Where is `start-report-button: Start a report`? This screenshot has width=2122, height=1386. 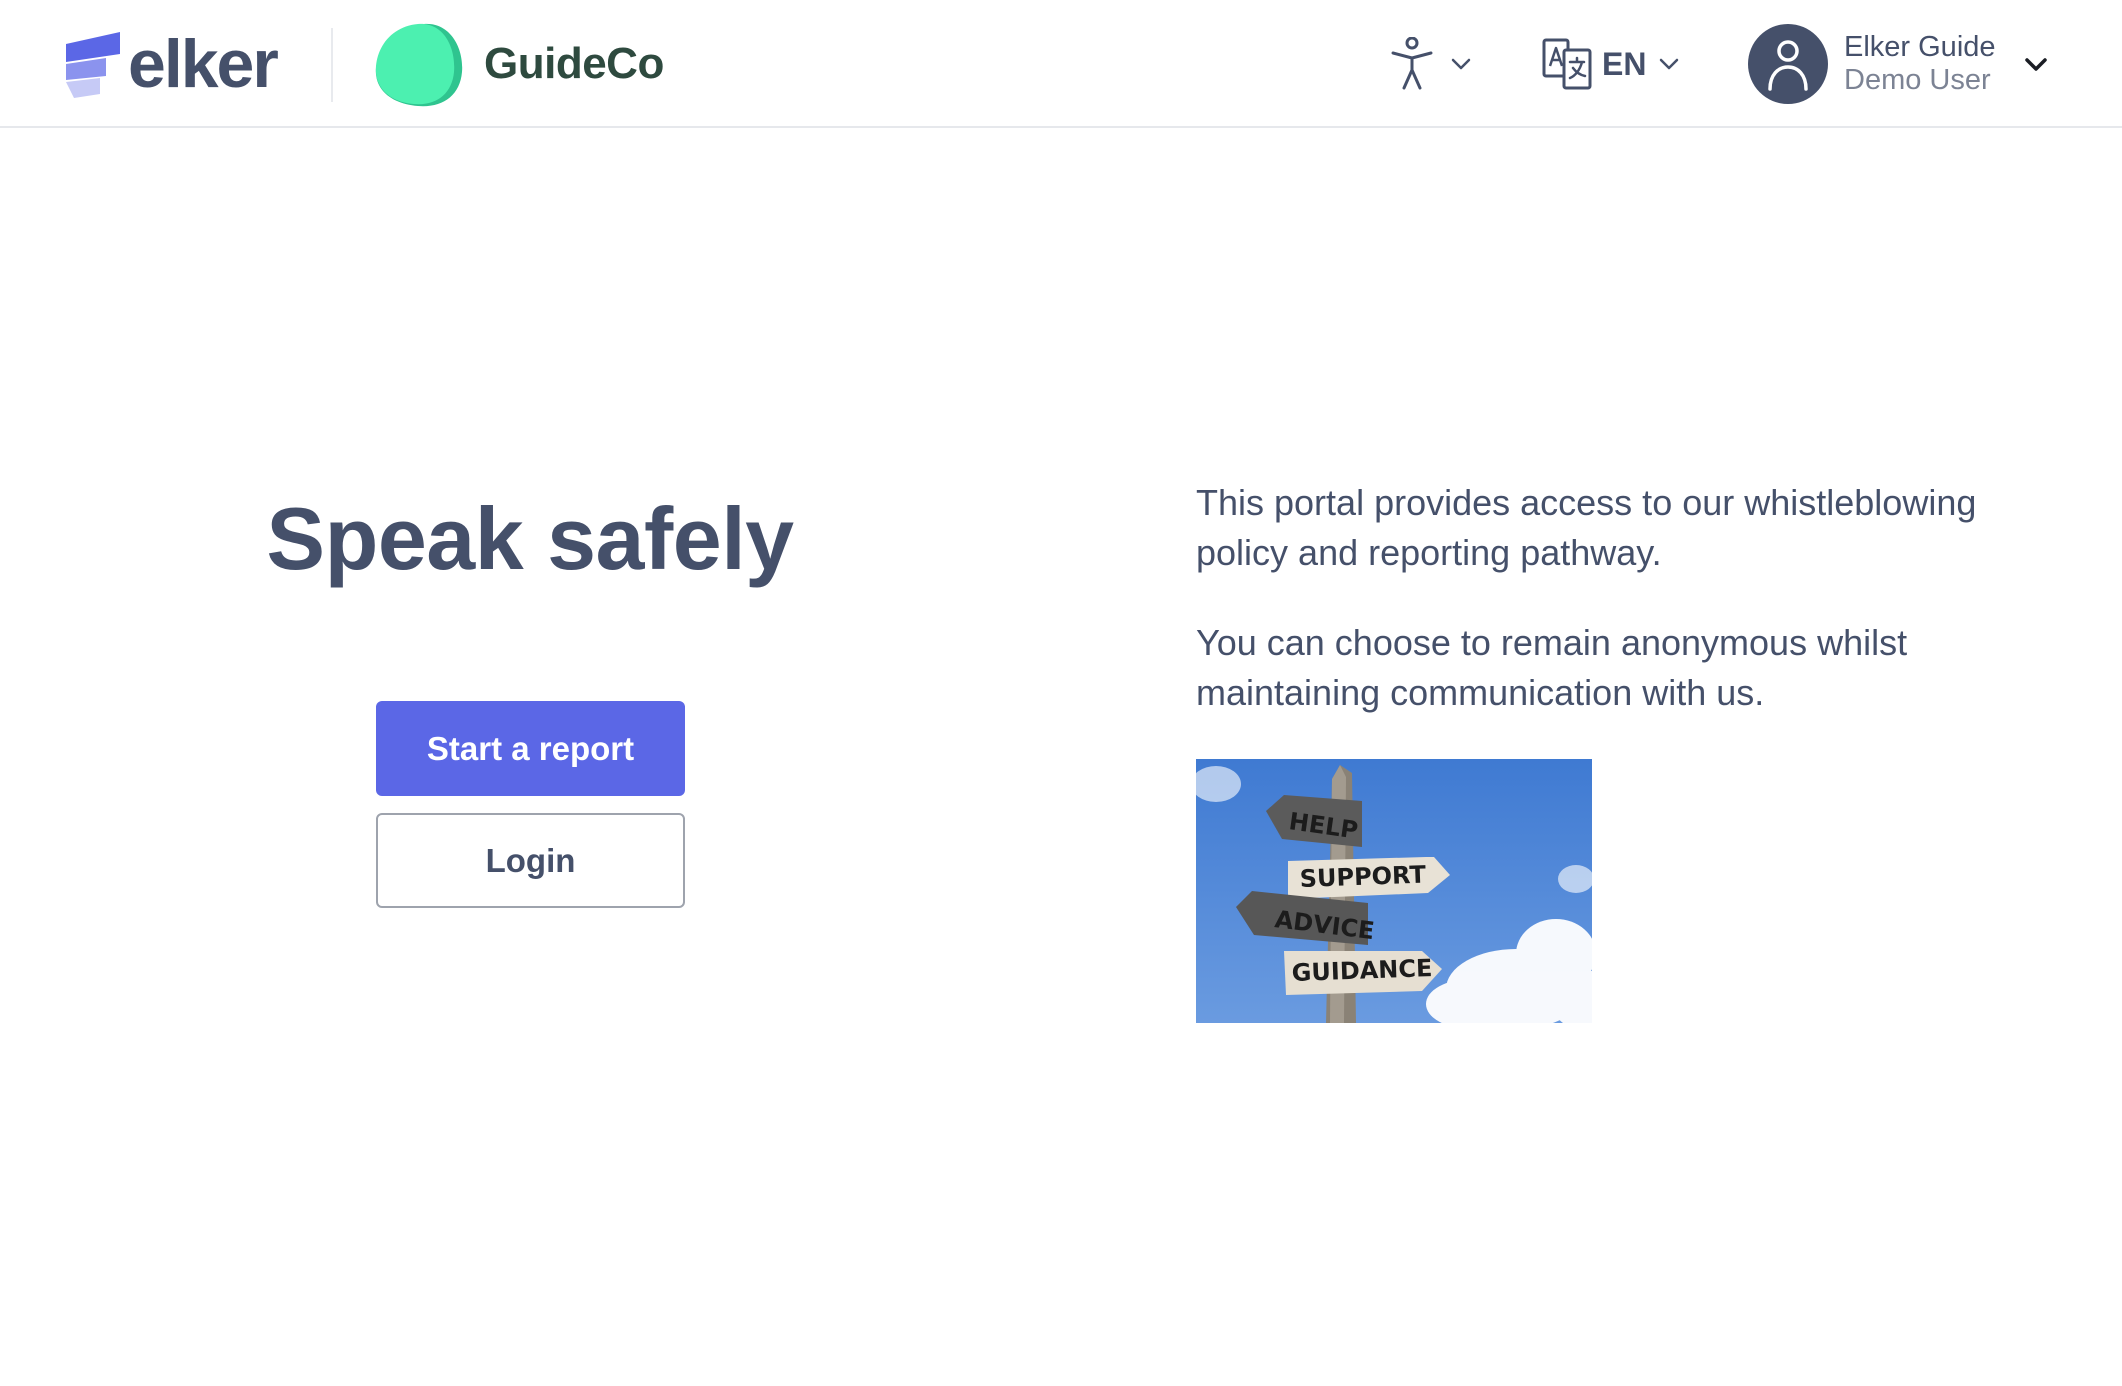 start-report-button: Start a report is located at coordinates (530, 748).